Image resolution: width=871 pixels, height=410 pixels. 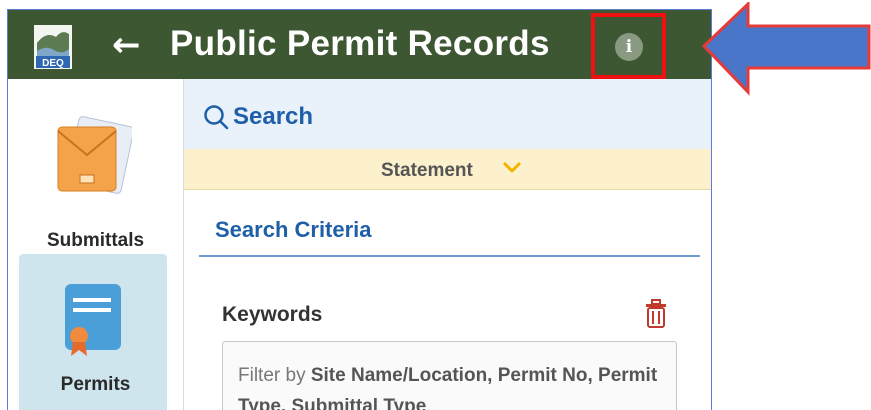 I want to click on info-icon: i, so click(x=629, y=47).